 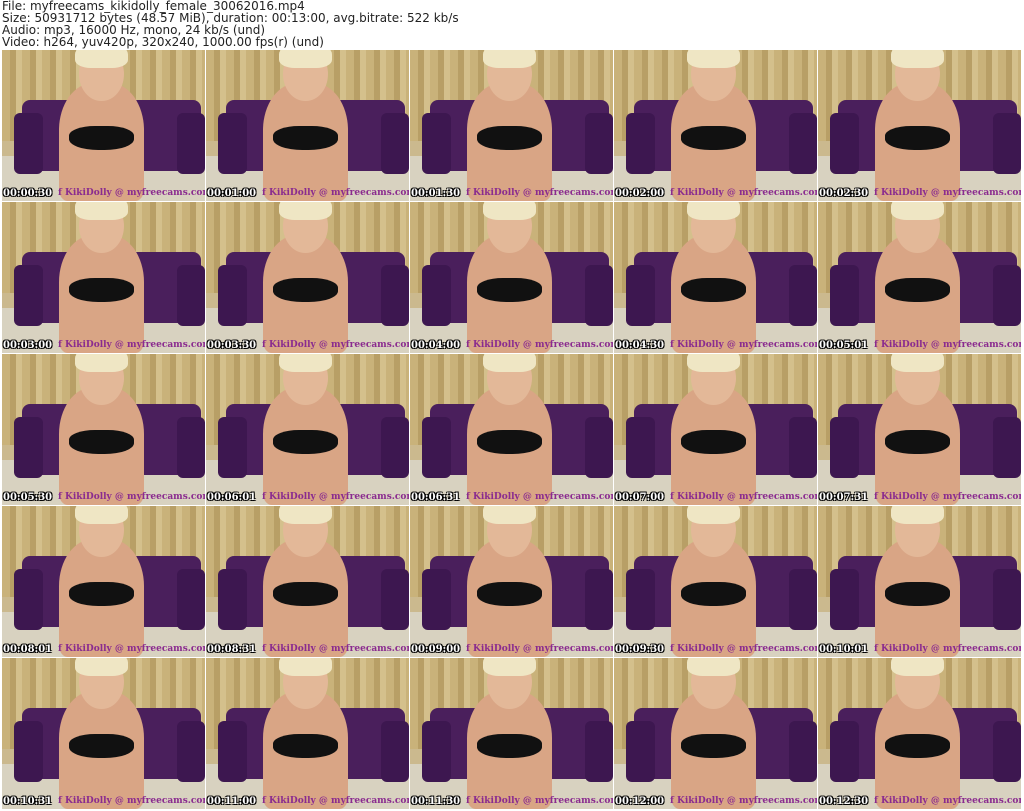 What do you see at coordinates (511, 125) in the screenshot?
I see `video-thumbnail: f KikiDolly @ myfreecams.com 00:01:30` at bounding box center [511, 125].